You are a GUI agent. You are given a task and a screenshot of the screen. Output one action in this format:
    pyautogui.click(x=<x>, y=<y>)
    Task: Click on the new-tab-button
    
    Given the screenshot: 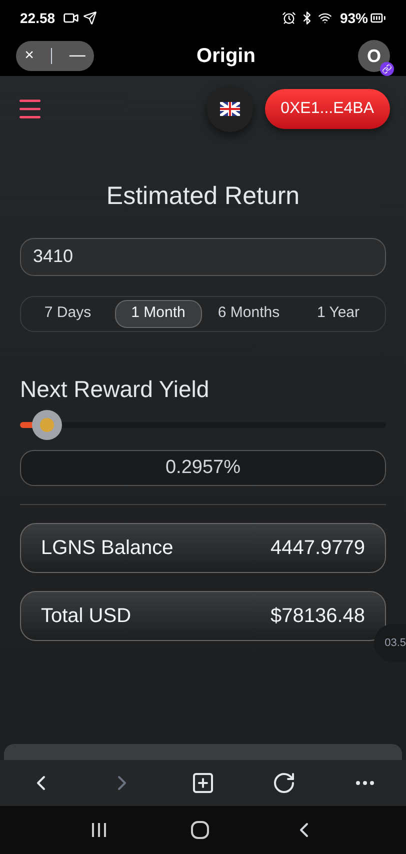 What is the action you would take?
    pyautogui.click(x=202, y=783)
    